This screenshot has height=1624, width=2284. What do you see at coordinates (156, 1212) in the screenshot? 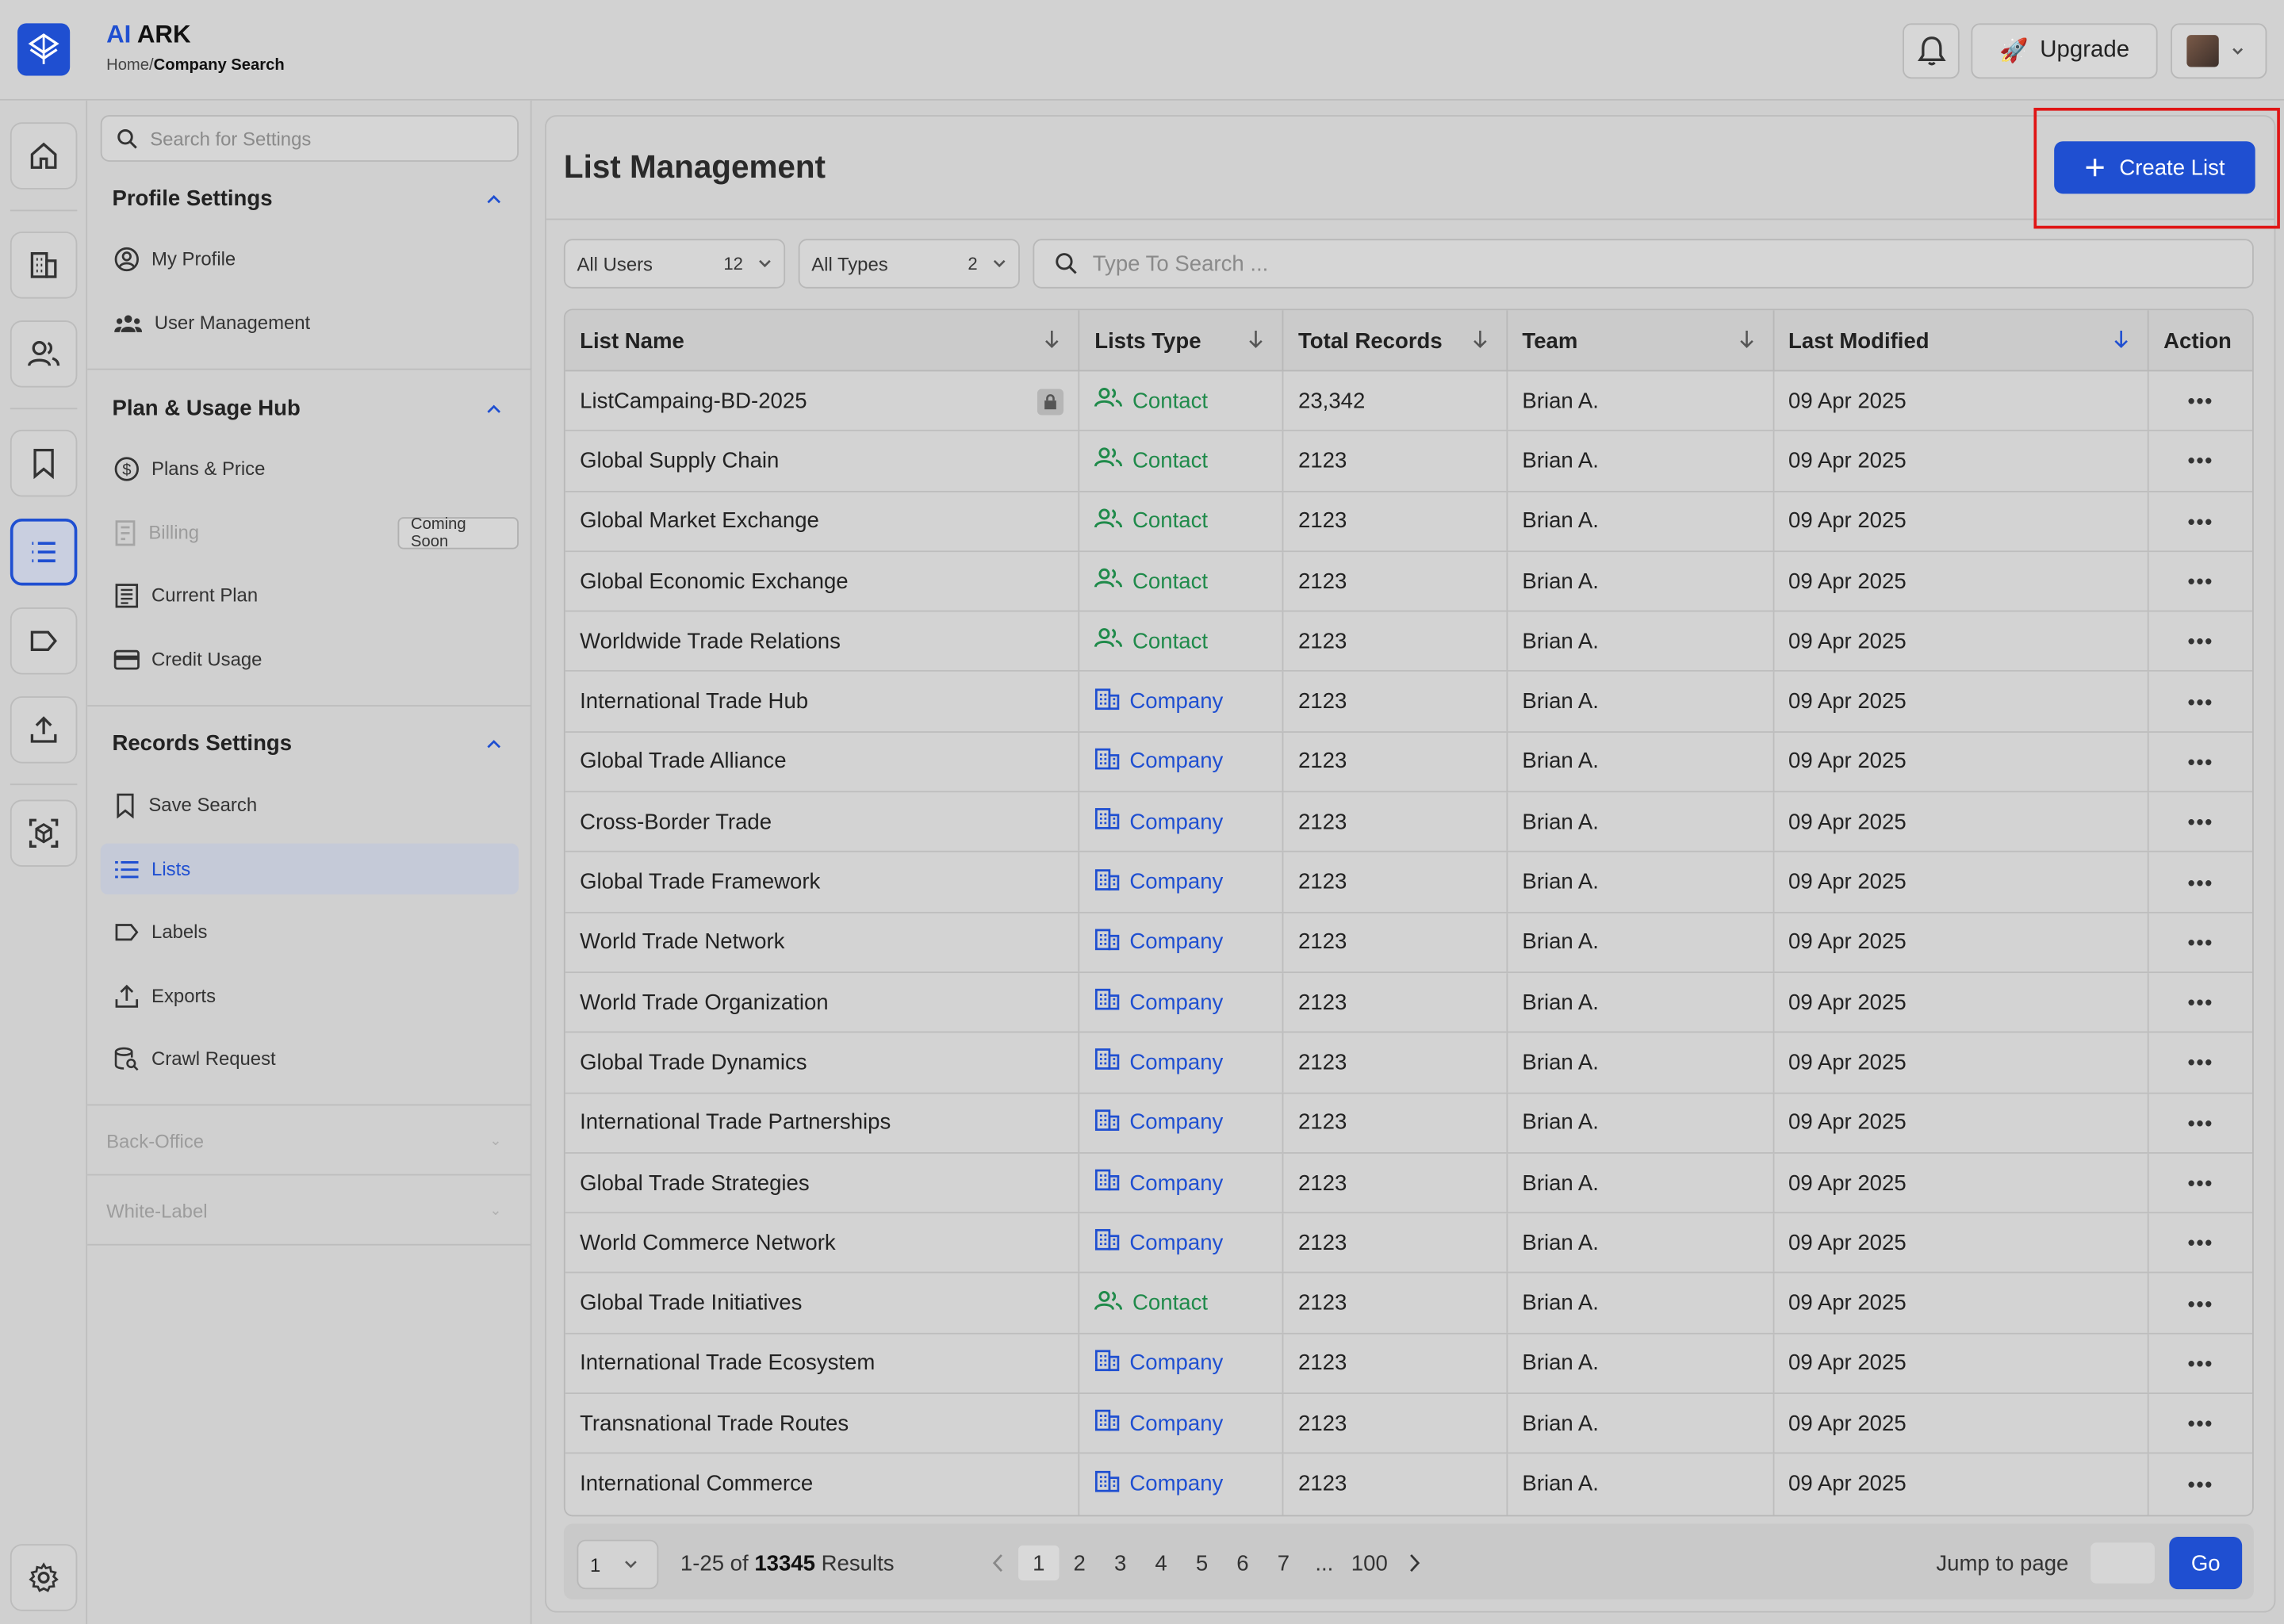
I see `white-label-section: White-Label` at bounding box center [156, 1212].